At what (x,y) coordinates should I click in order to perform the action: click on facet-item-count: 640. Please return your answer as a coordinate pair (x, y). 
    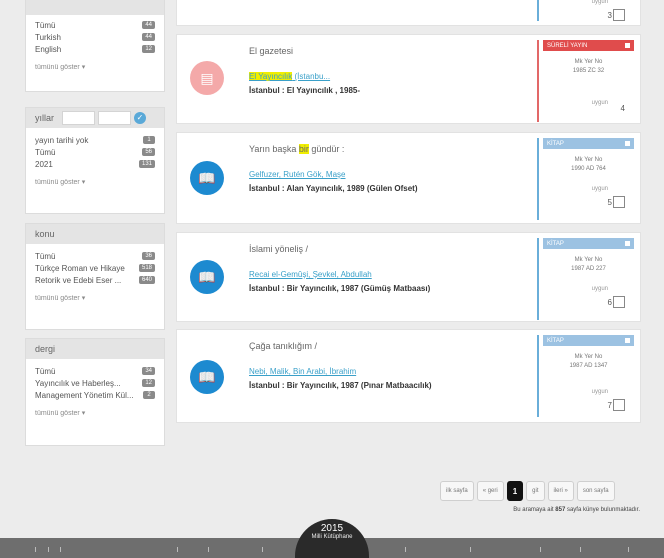
    Looking at the image, I should click on (146, 280).